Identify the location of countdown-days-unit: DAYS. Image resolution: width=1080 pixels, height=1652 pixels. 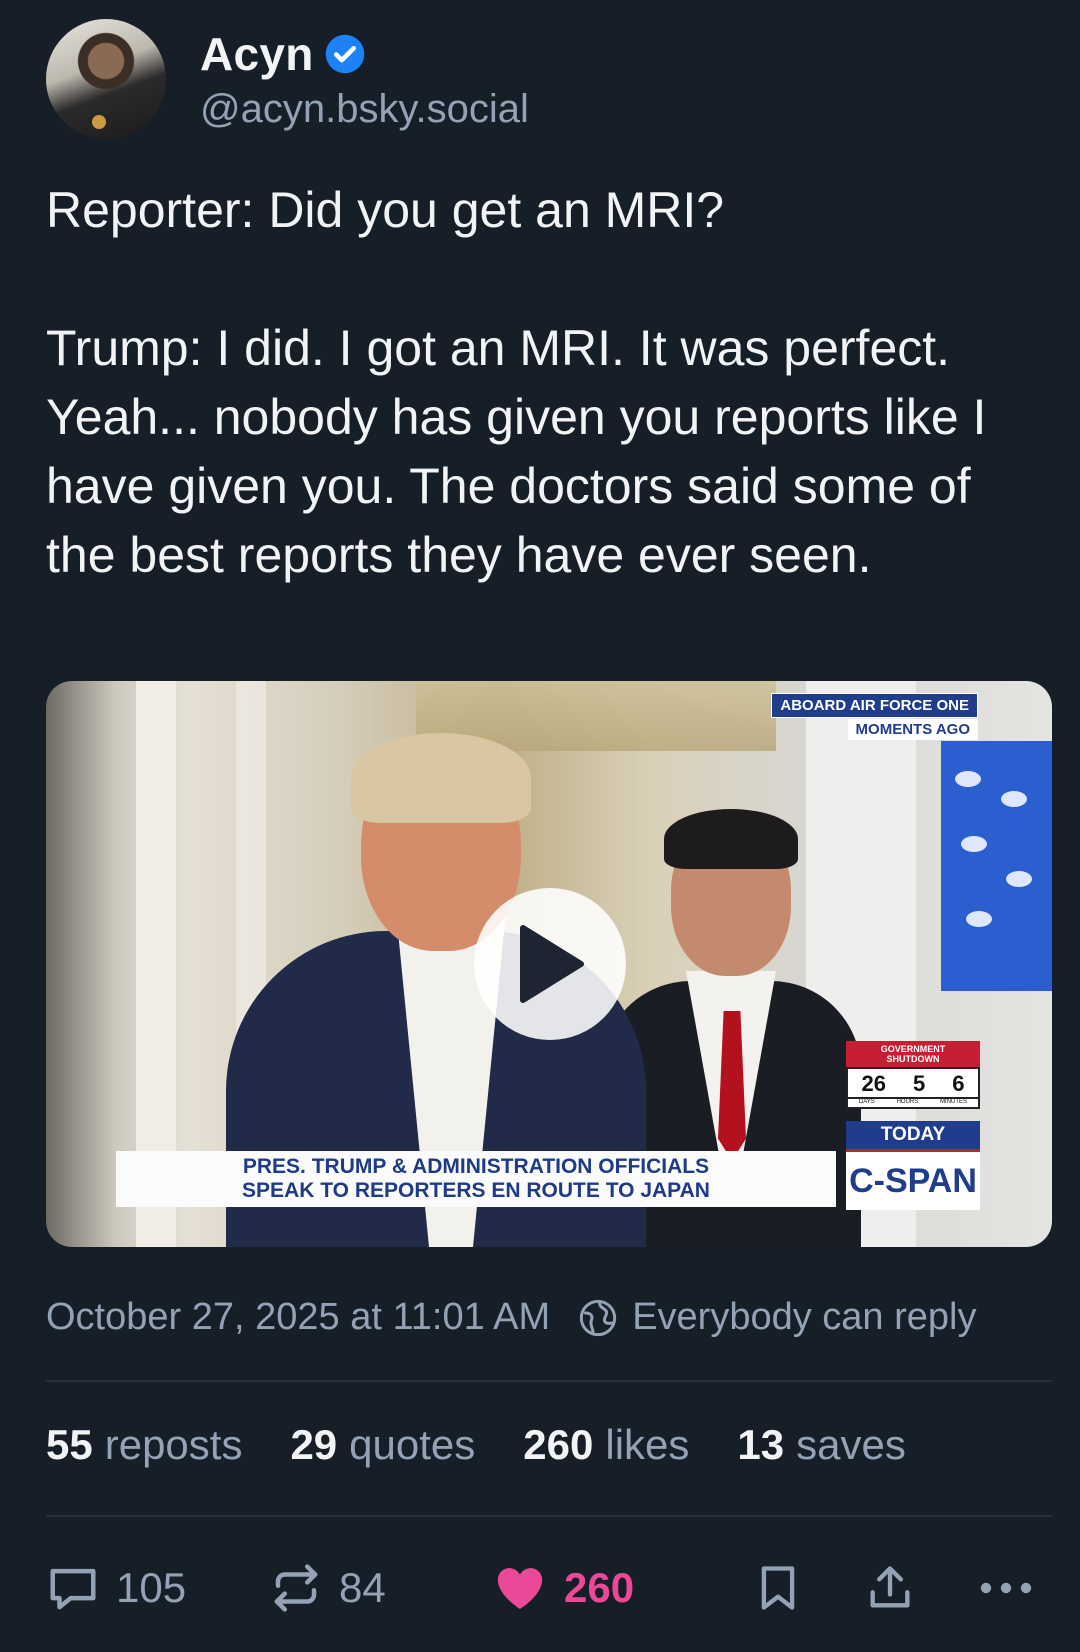
(866, 1102).